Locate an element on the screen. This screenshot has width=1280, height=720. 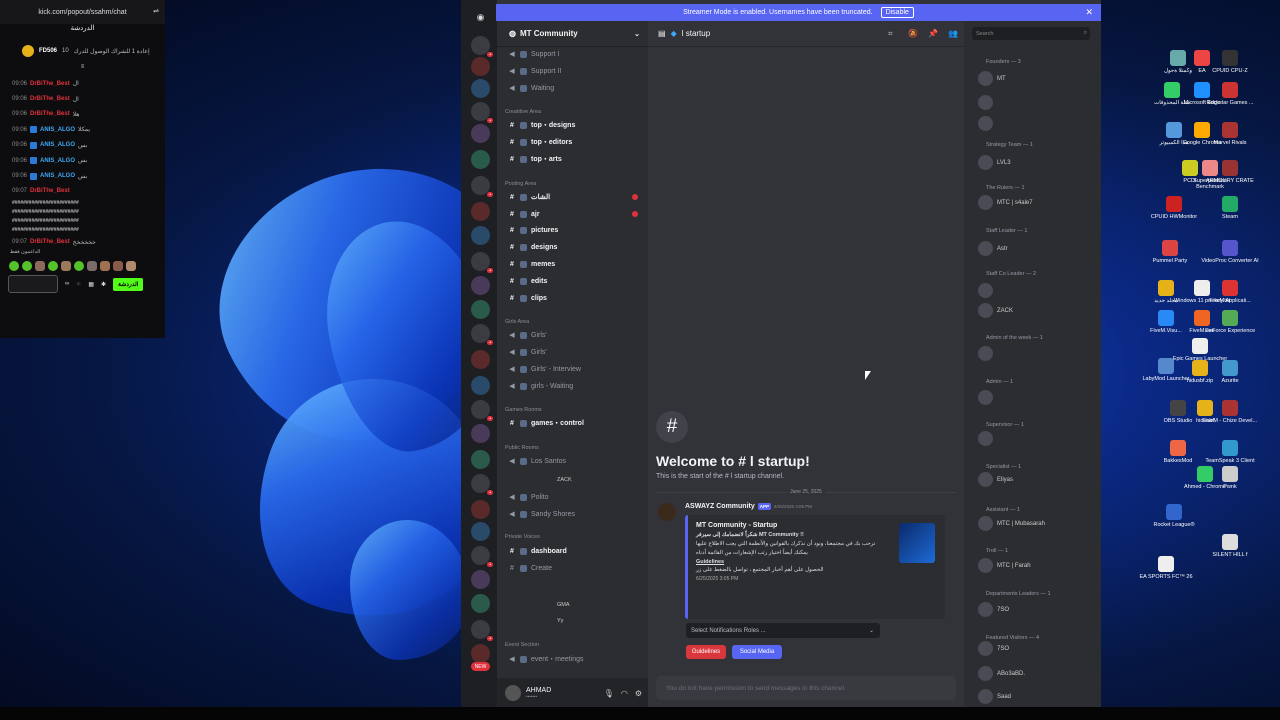
desktop-shortcut: TeamSpeak 3 Client is located at coordinates (1230, 452).